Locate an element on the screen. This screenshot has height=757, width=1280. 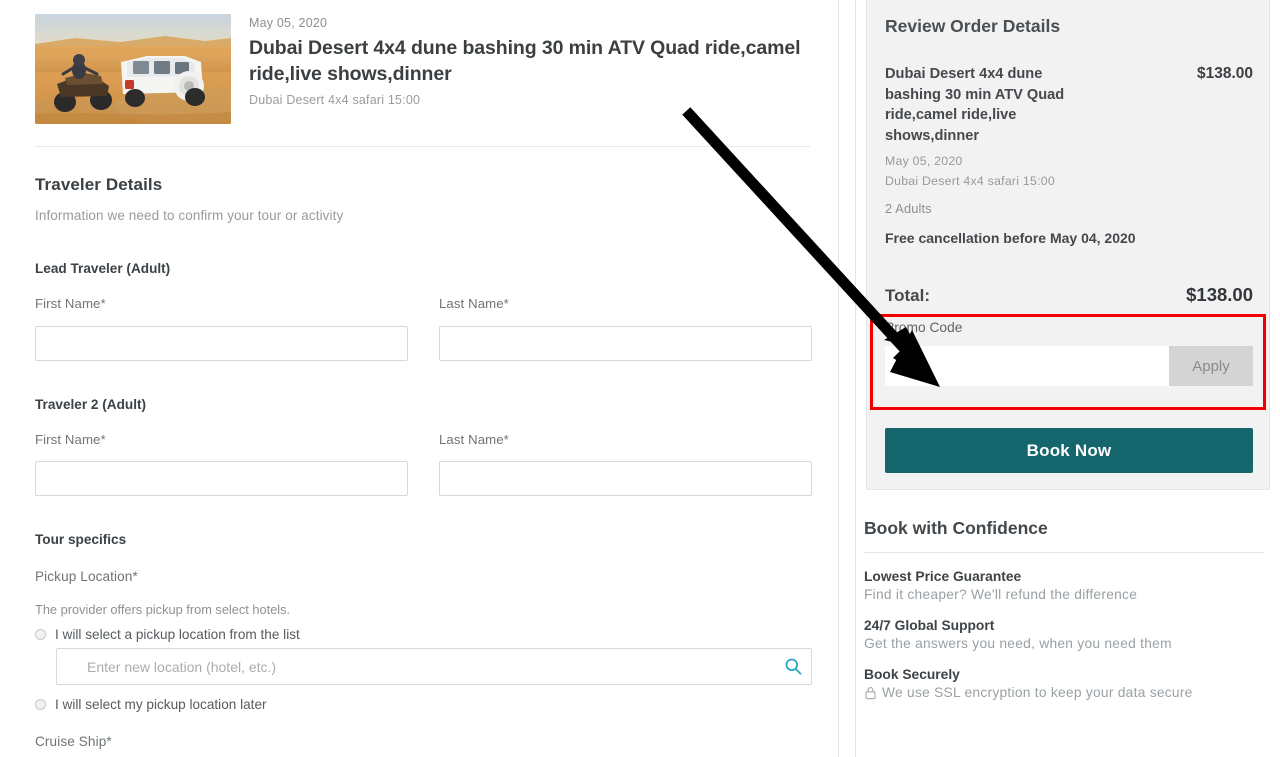
promo-code-block: Promo Code Apply is located at coordinates (1069, 353).